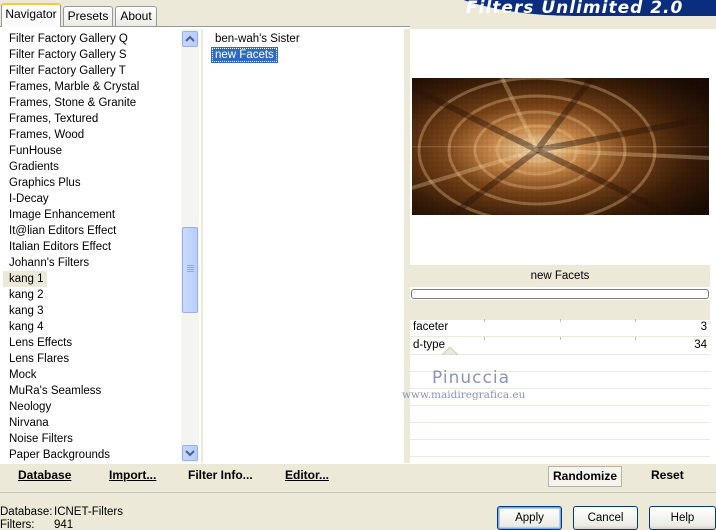  I want to click on category-item: It@lian Editors Effect, so click(91, 231).